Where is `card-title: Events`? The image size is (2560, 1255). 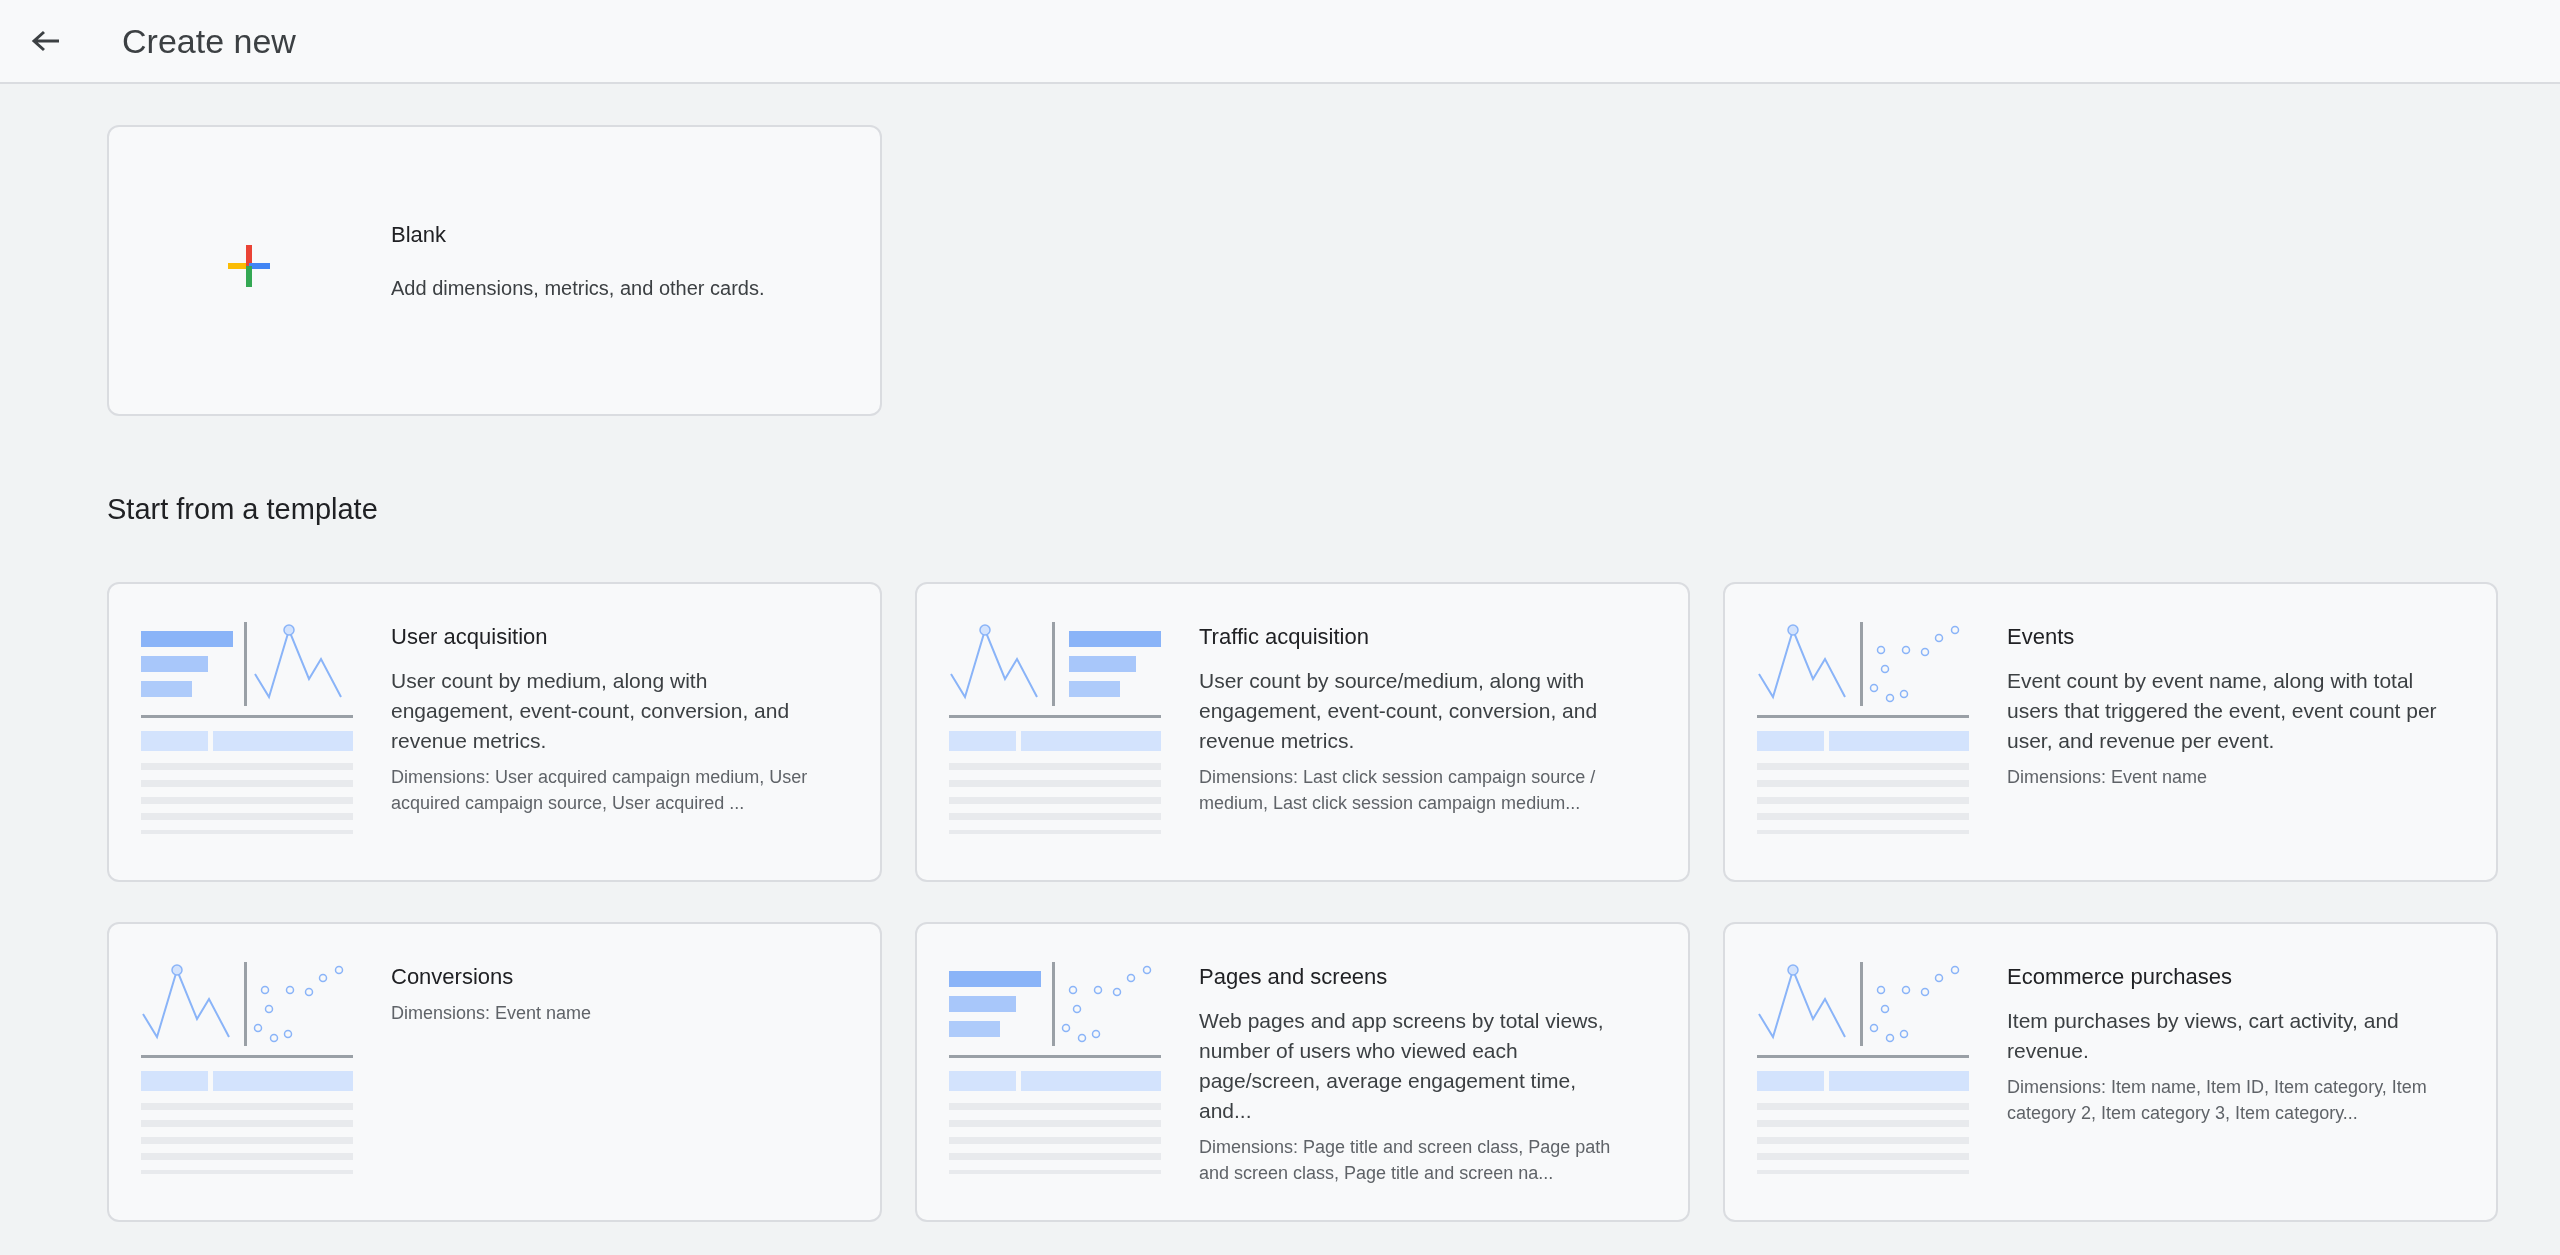 card-title: Events is located at coordinates (2041, 636).